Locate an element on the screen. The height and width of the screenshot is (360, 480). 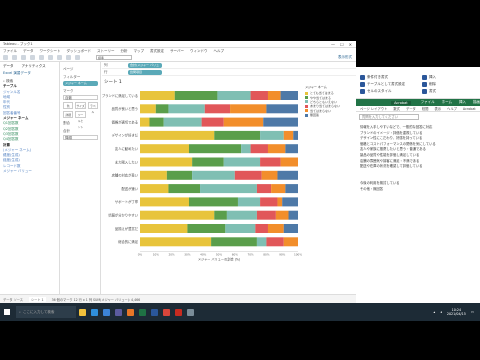
taskbar-app-edge is located at coordinates (94, 312).